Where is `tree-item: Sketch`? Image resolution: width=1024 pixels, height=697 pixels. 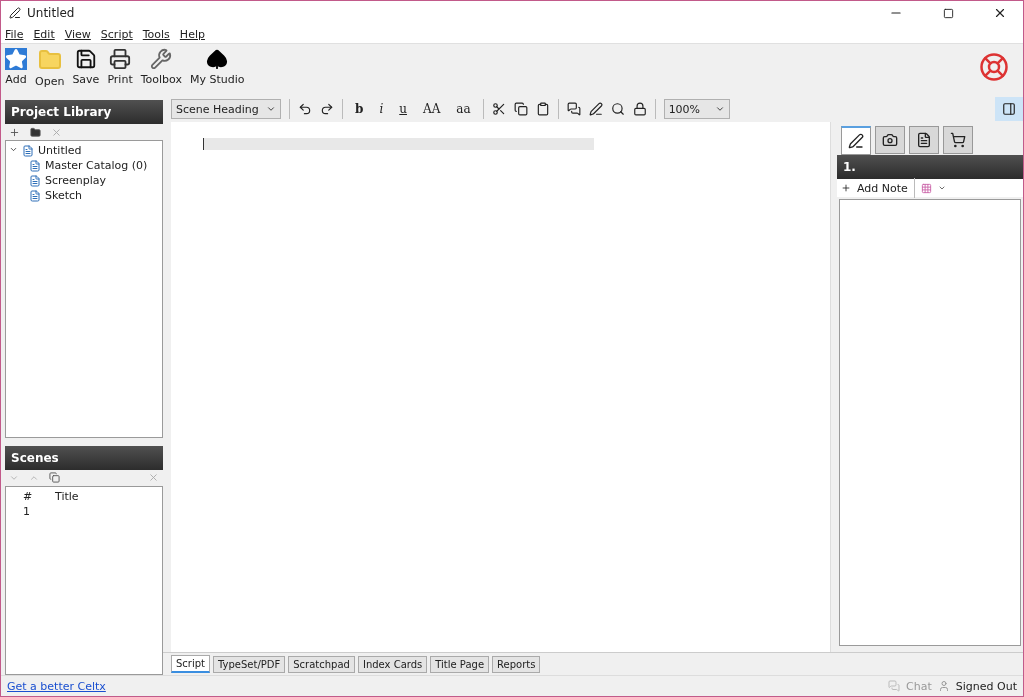
tree-item: Sketch is located at coordinates (64, 195).